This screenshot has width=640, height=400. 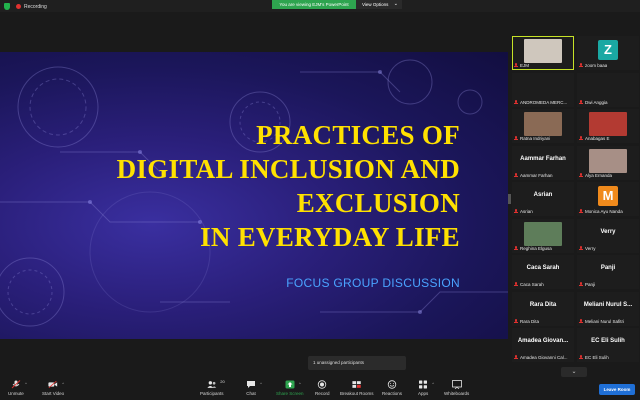 What do you see at coordinates (7, 6) in the screenshot?
I see `shield-icon` at bounding box center [7, 6].